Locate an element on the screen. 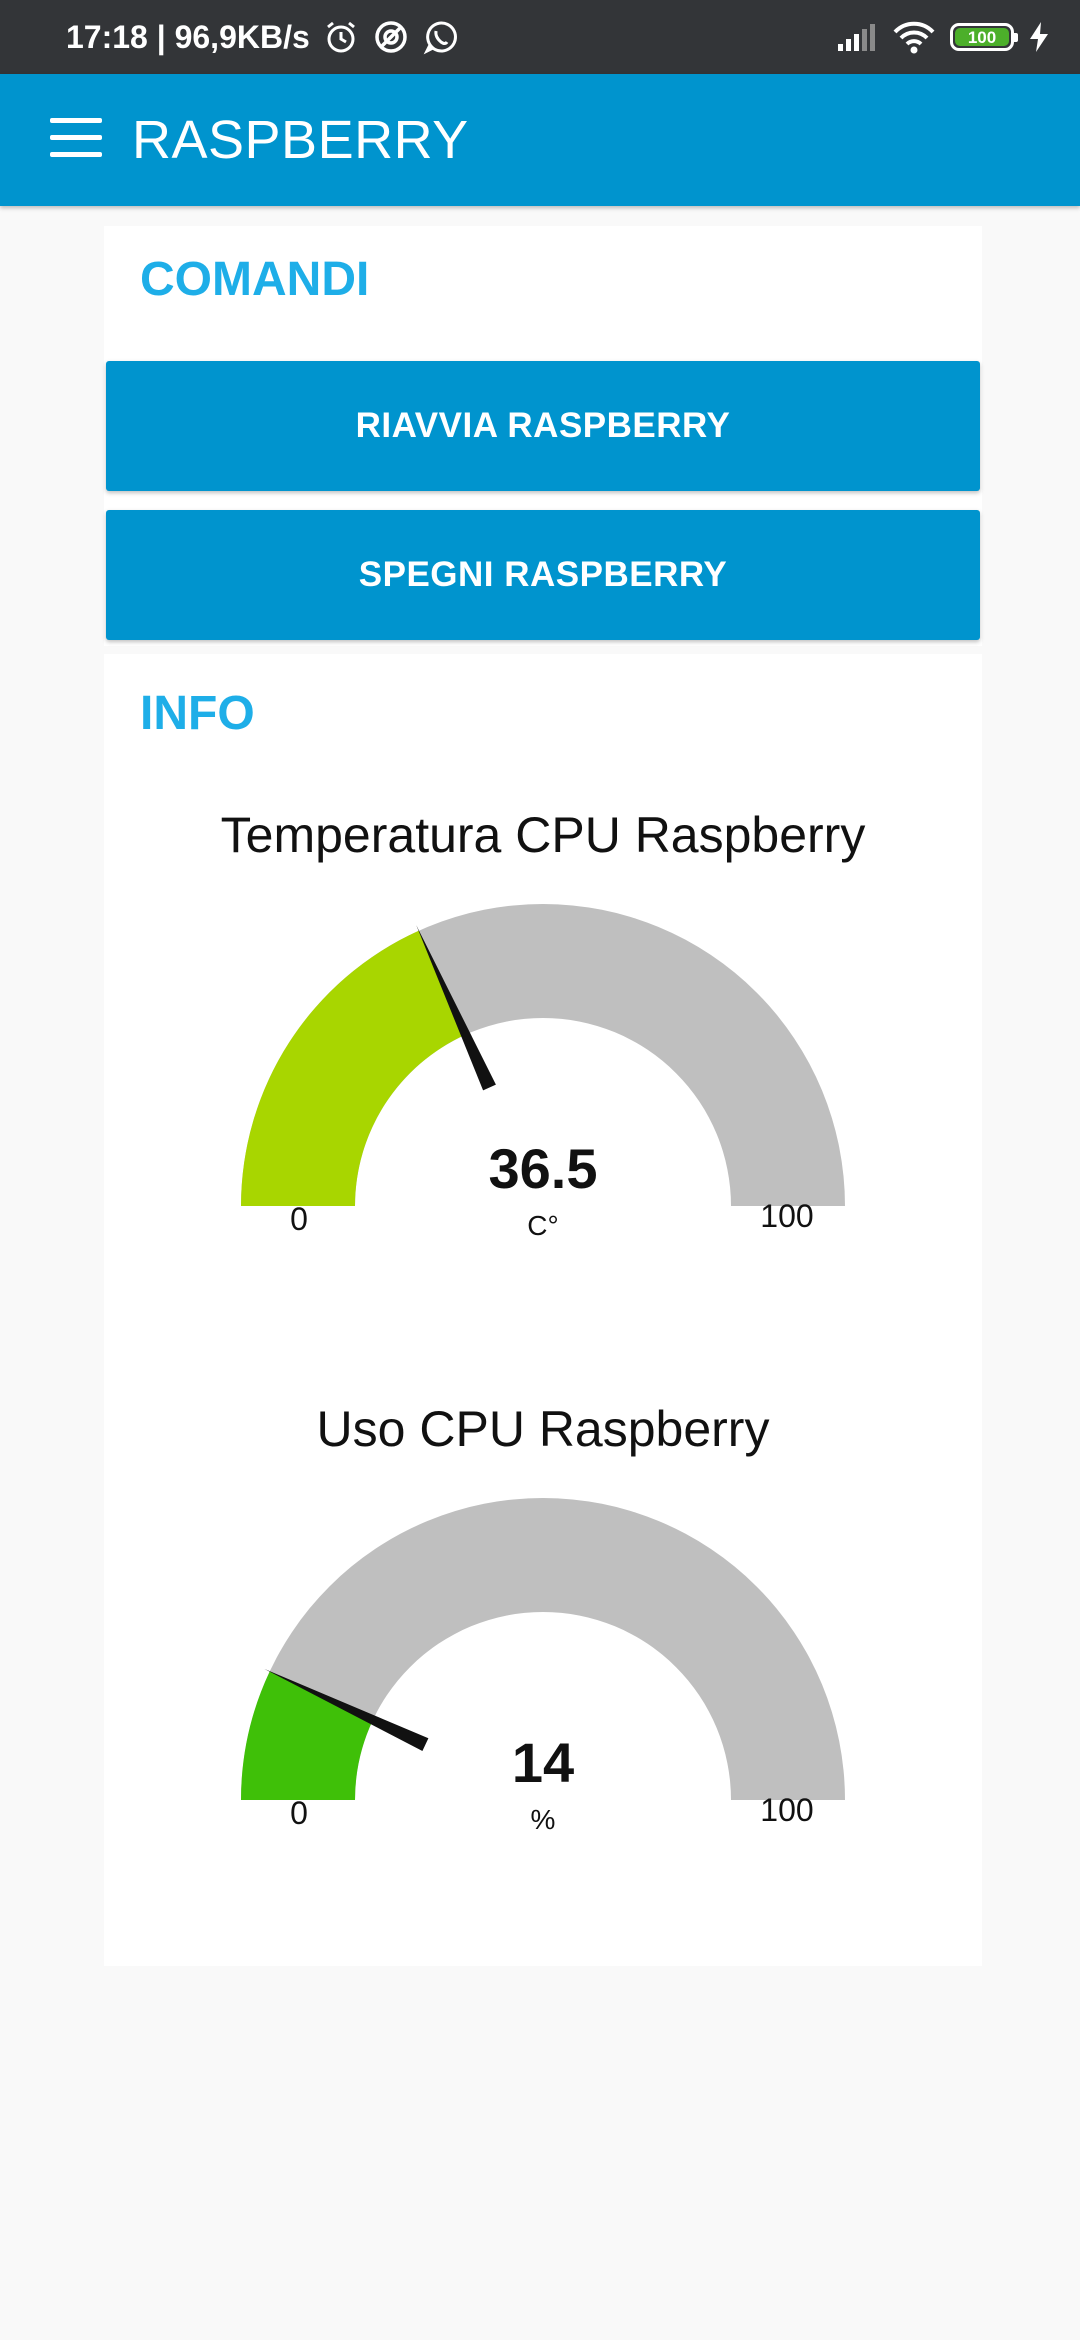 Image resolution: width=1080 pixels, height=2340 pixels. wifi-icon is located at coordinates (914, 37).